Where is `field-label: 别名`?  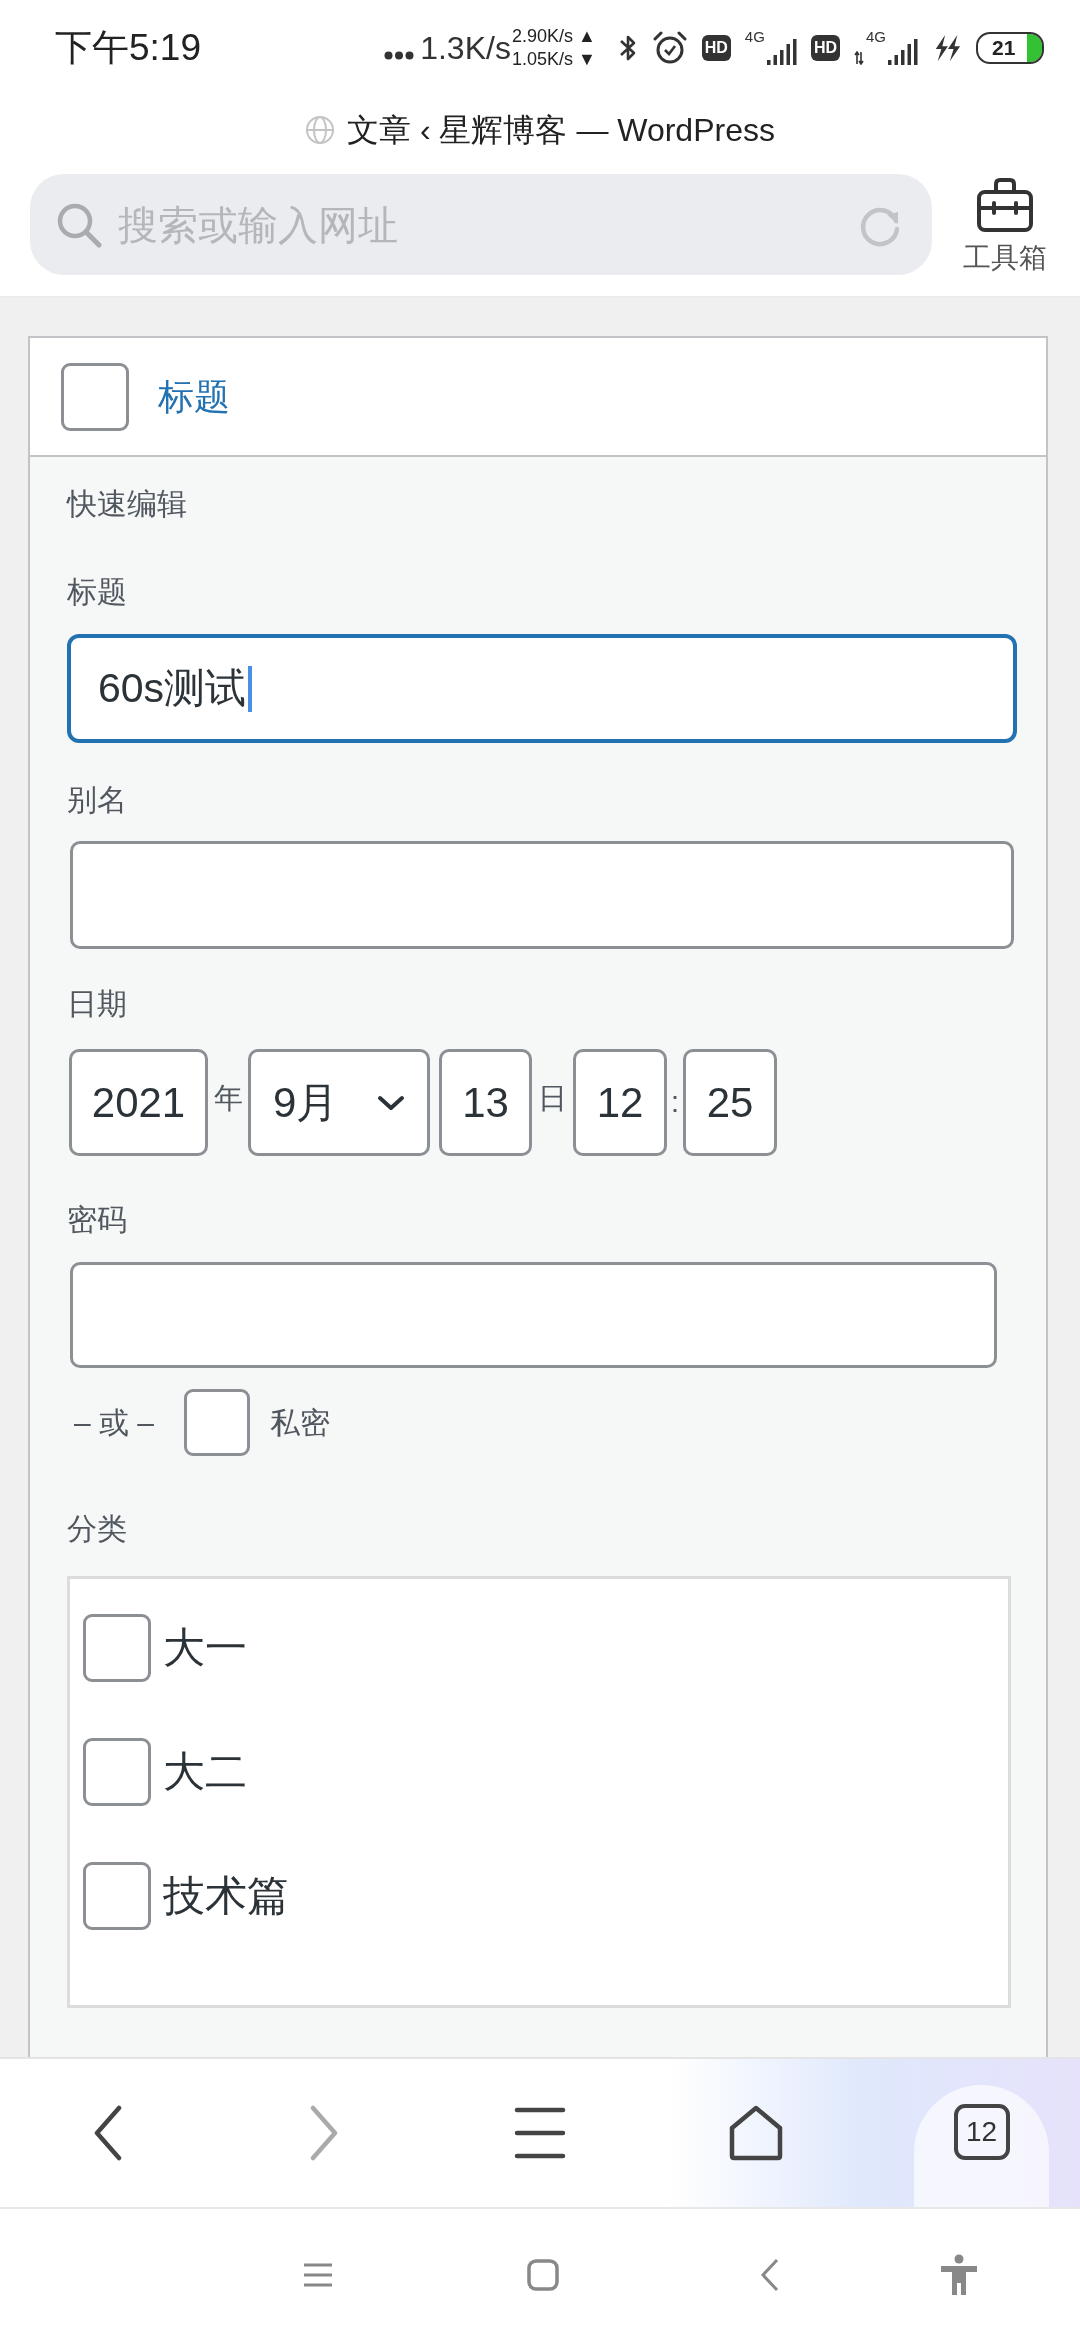
field-label: 别名 is located at coordinates (97, 800).